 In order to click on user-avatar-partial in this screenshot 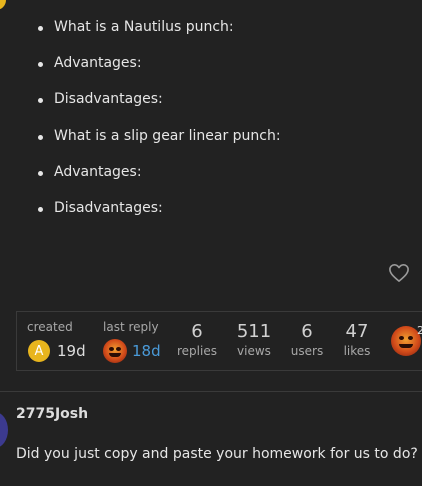, I will do `click(3, 5)`.